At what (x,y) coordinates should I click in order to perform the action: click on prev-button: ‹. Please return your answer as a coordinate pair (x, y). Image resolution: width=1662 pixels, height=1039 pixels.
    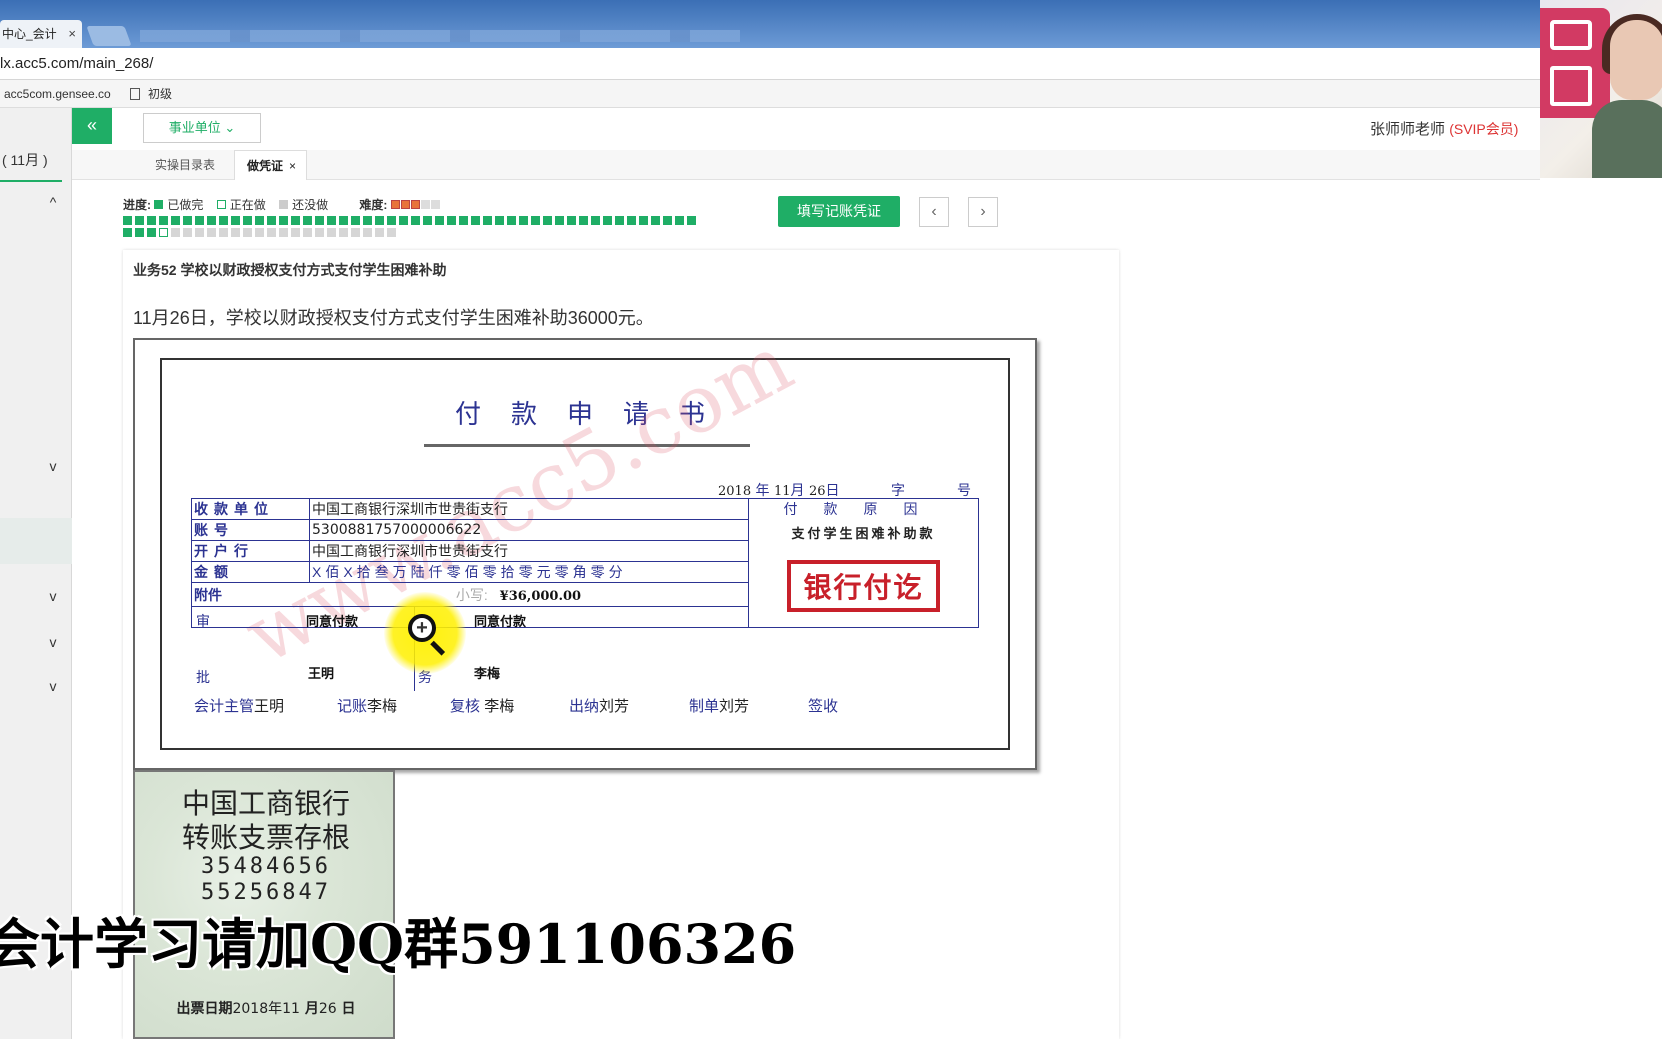
    Looking at the image, I should click on (934, 212).